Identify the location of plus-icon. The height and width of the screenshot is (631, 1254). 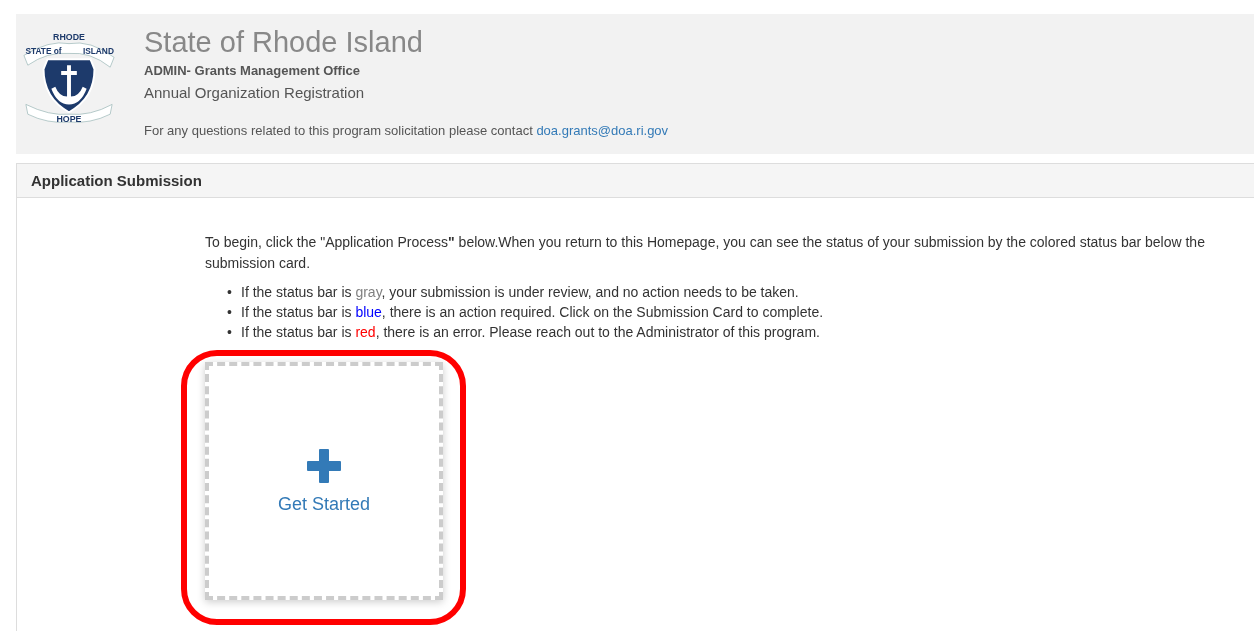
(324, 465).